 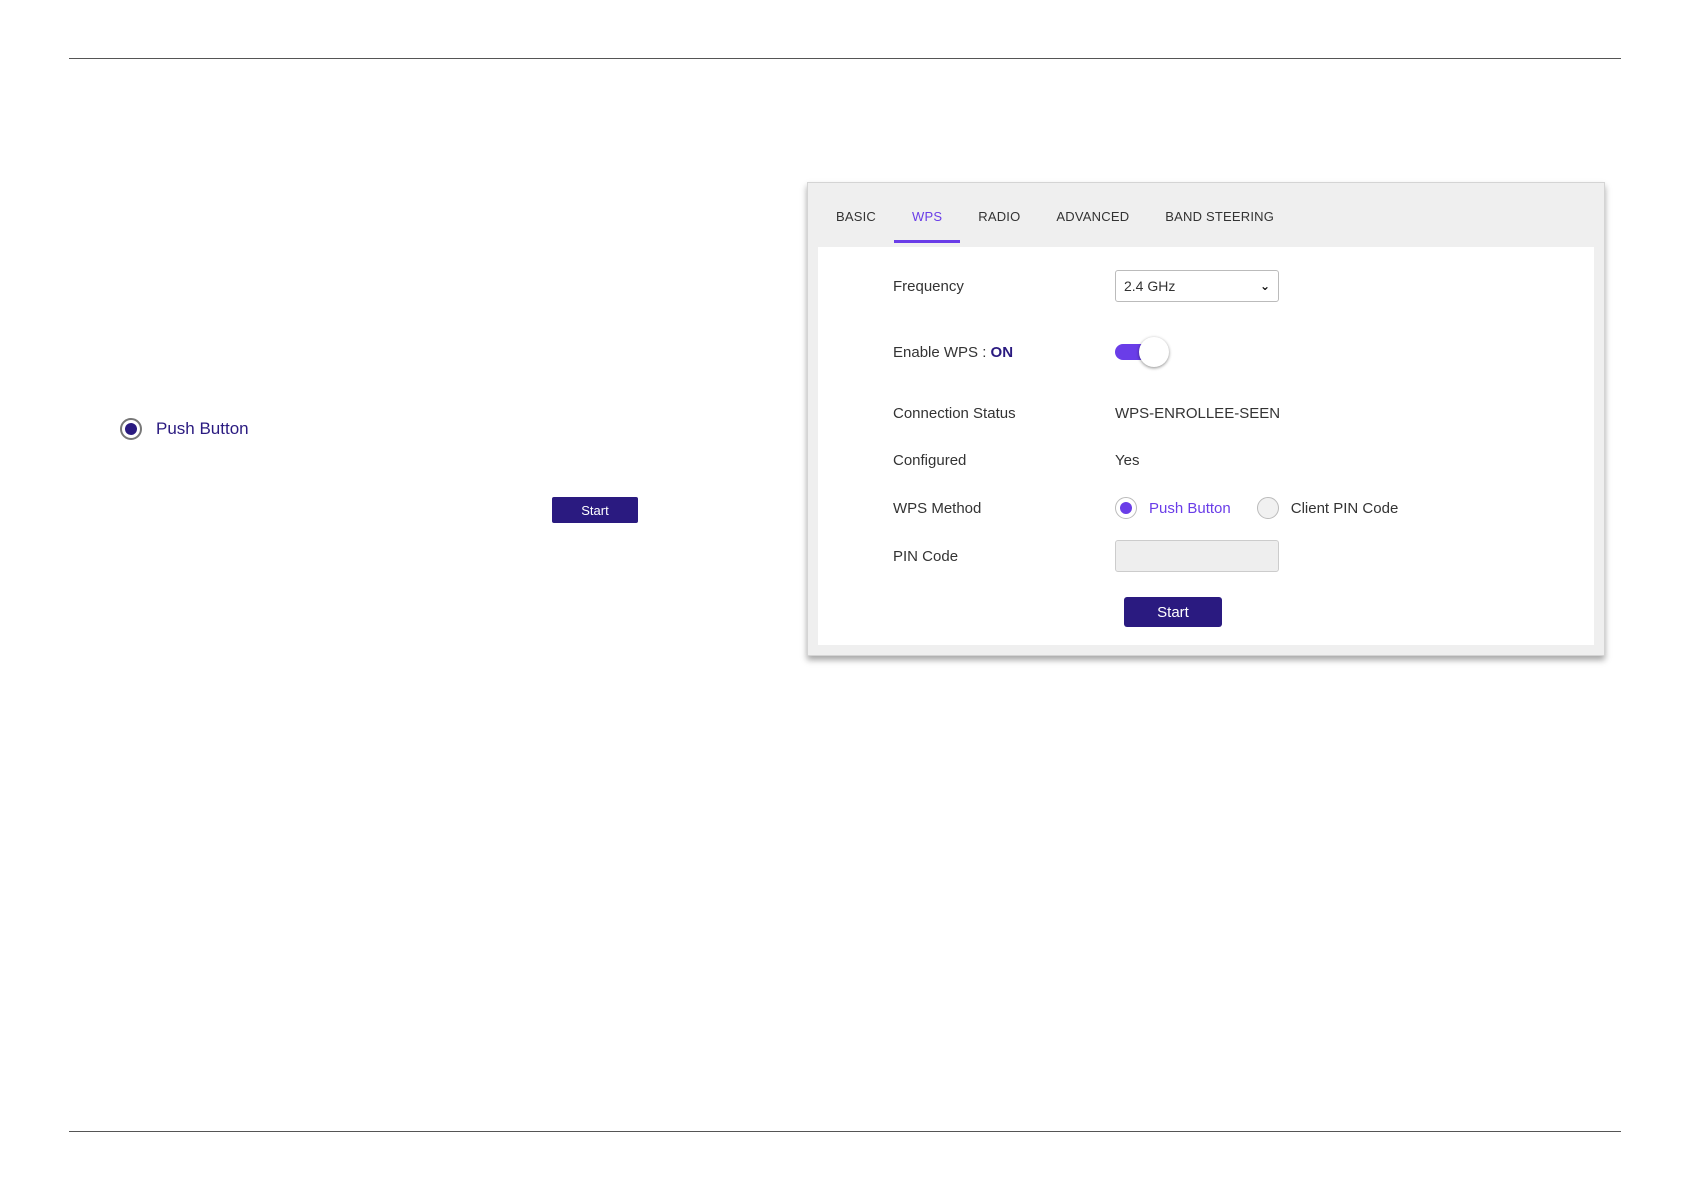 What do you see at coordinates (1127, 460) in the screenshot?
I see `configured-value: Yes` at bounding box center [1127, 460].